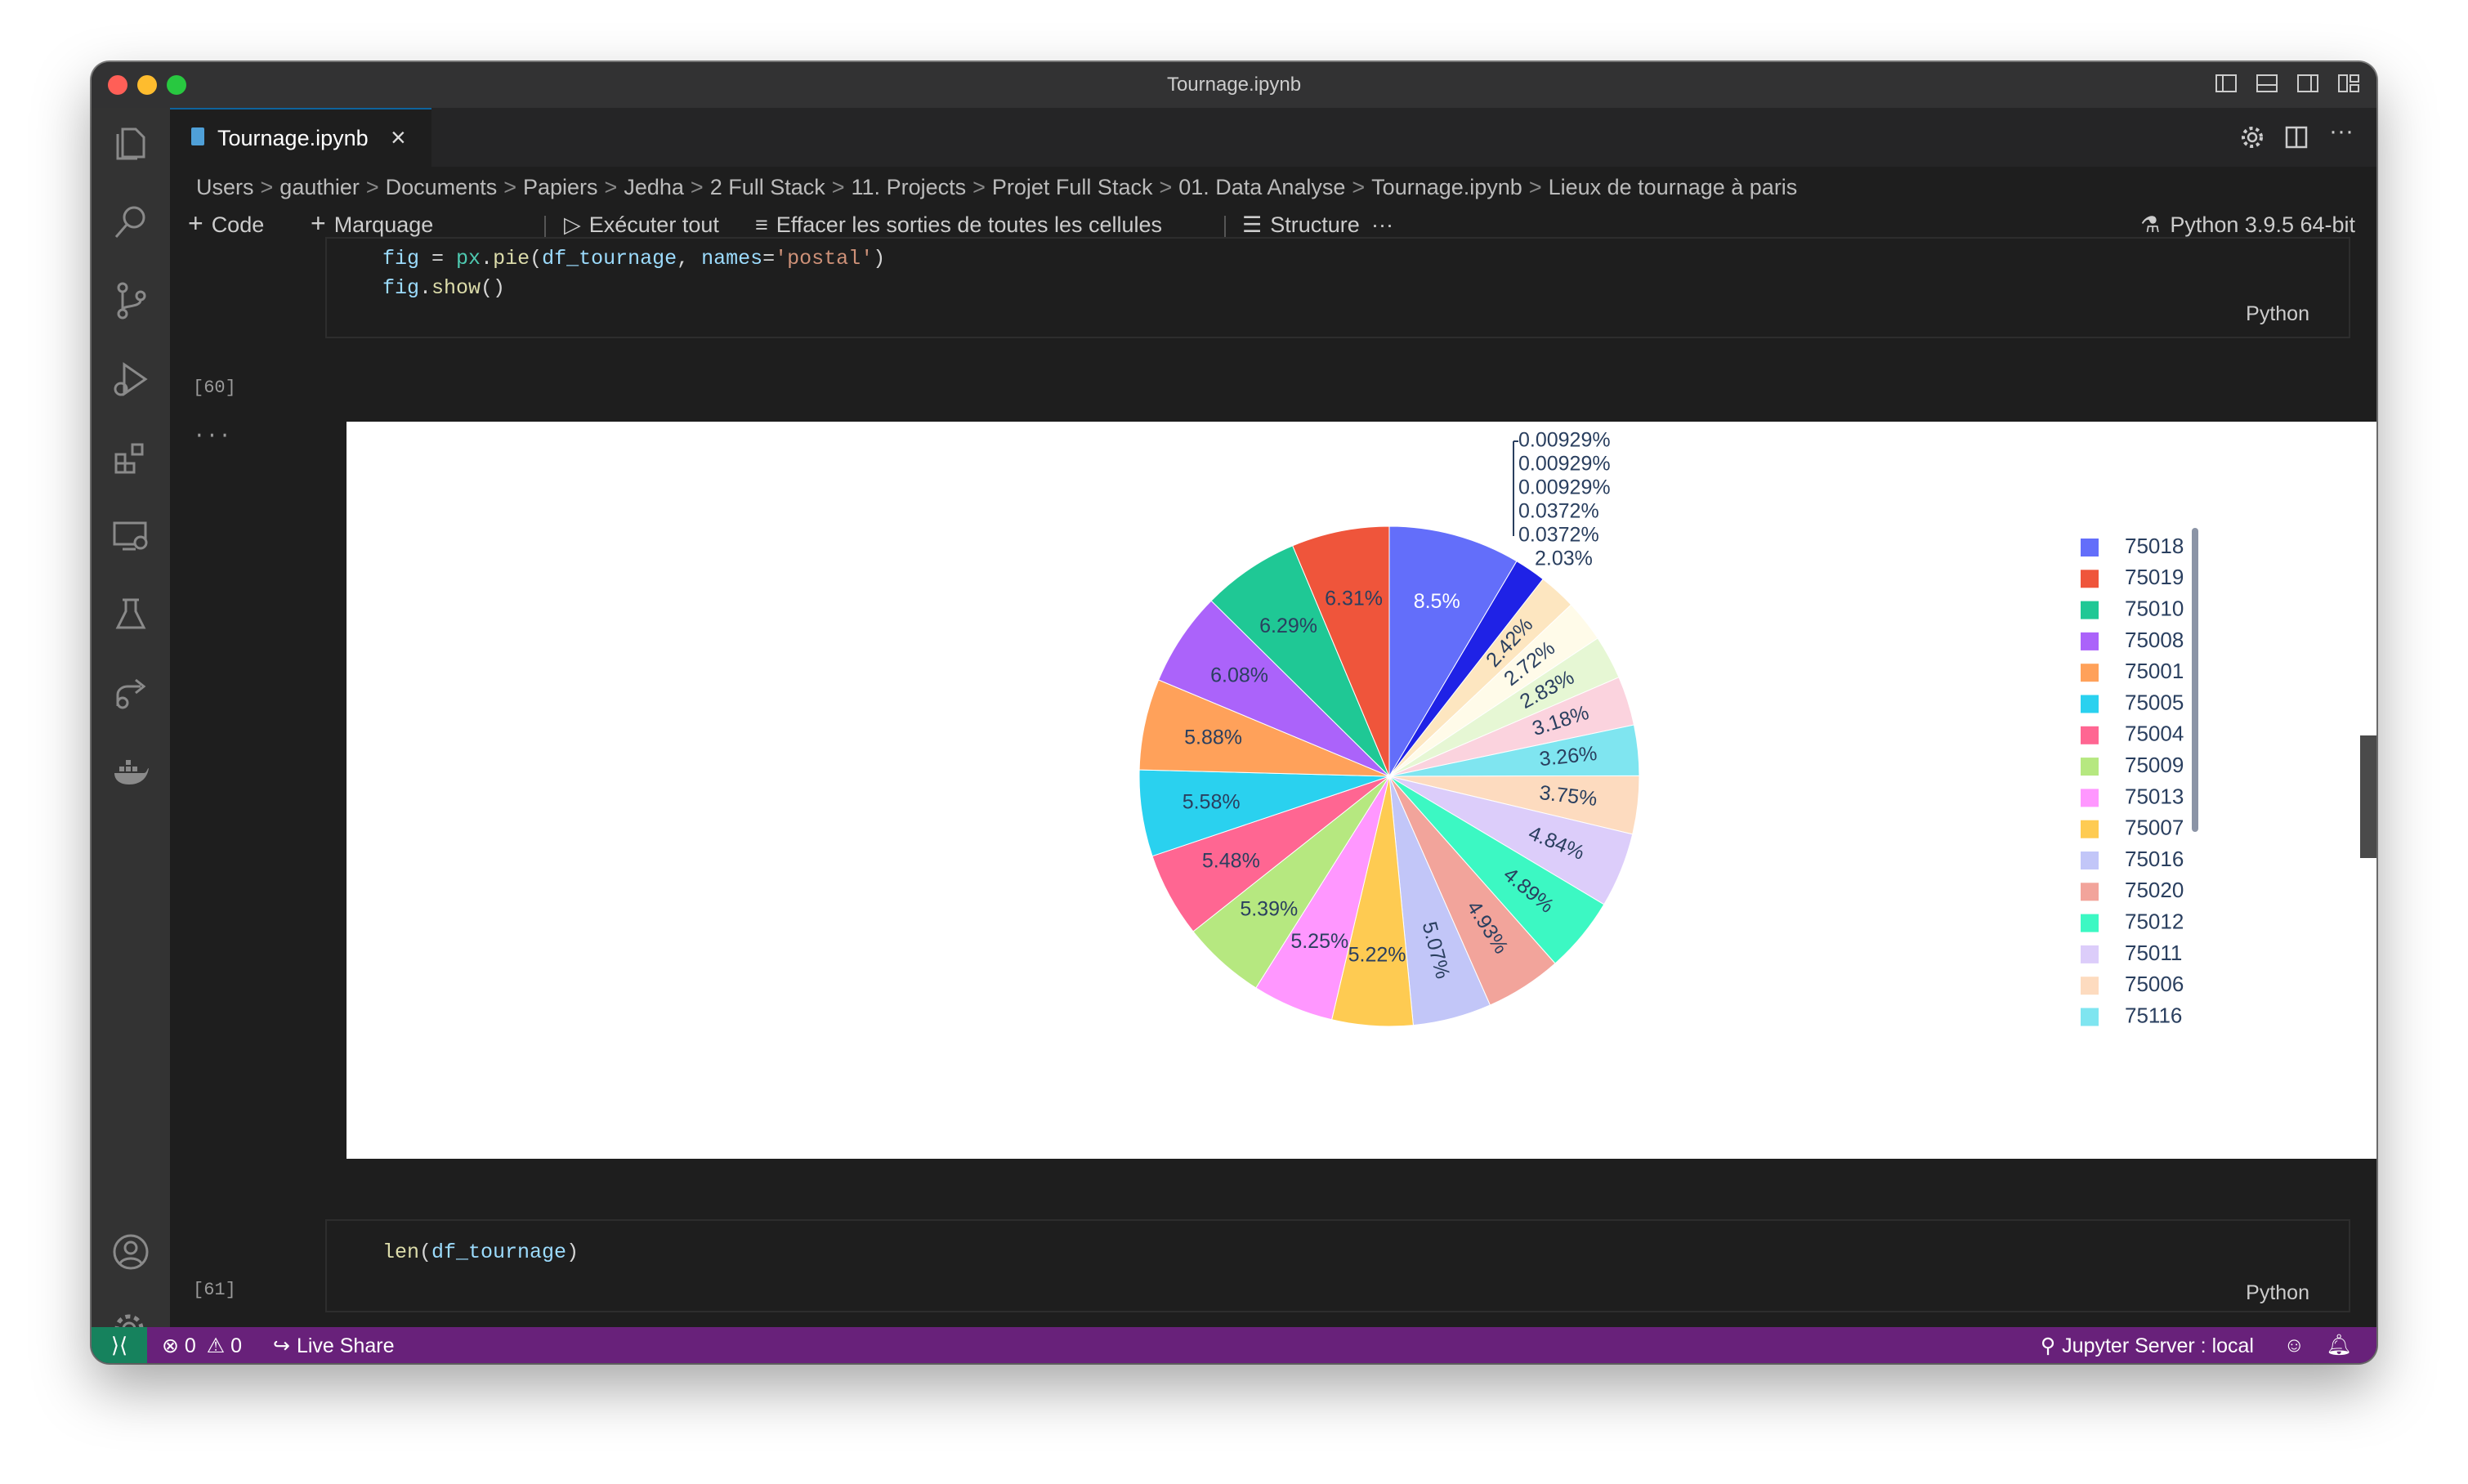  I want to click on outside-slice-label: 2.03%, so click(1564, 559).